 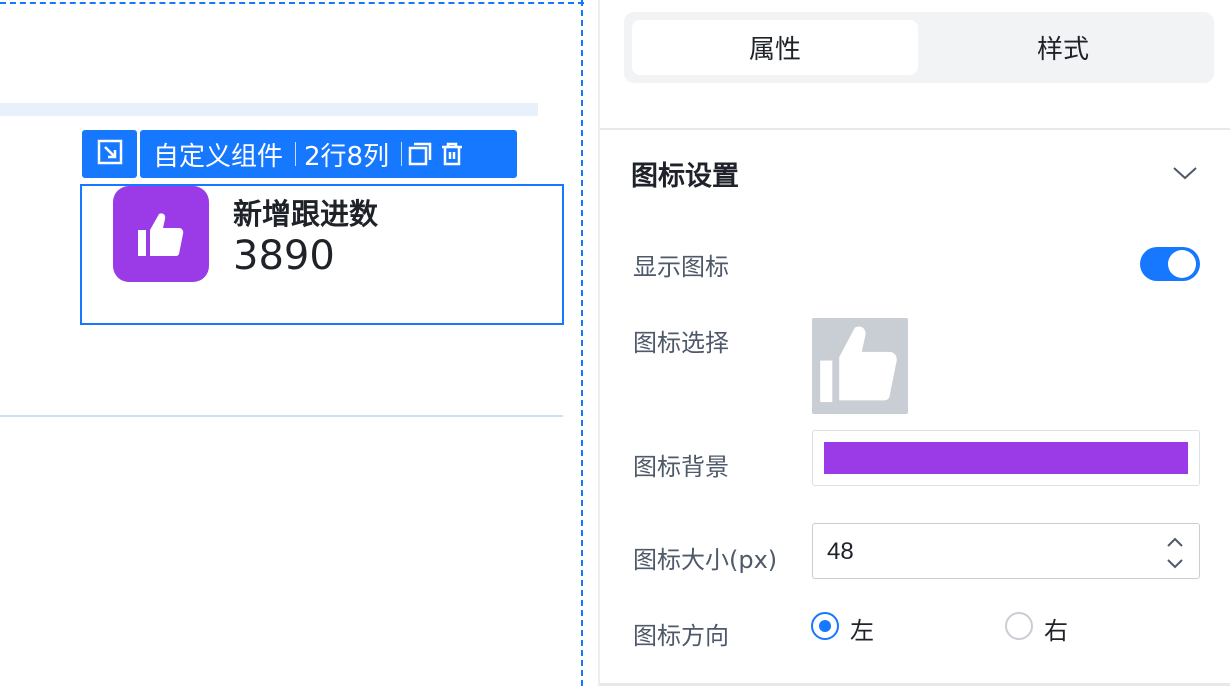 What do you see at coordinates (681, 636) in the screenshot?
I see `icon-direction-label: 图标方向` at bounding box center [681, 636].